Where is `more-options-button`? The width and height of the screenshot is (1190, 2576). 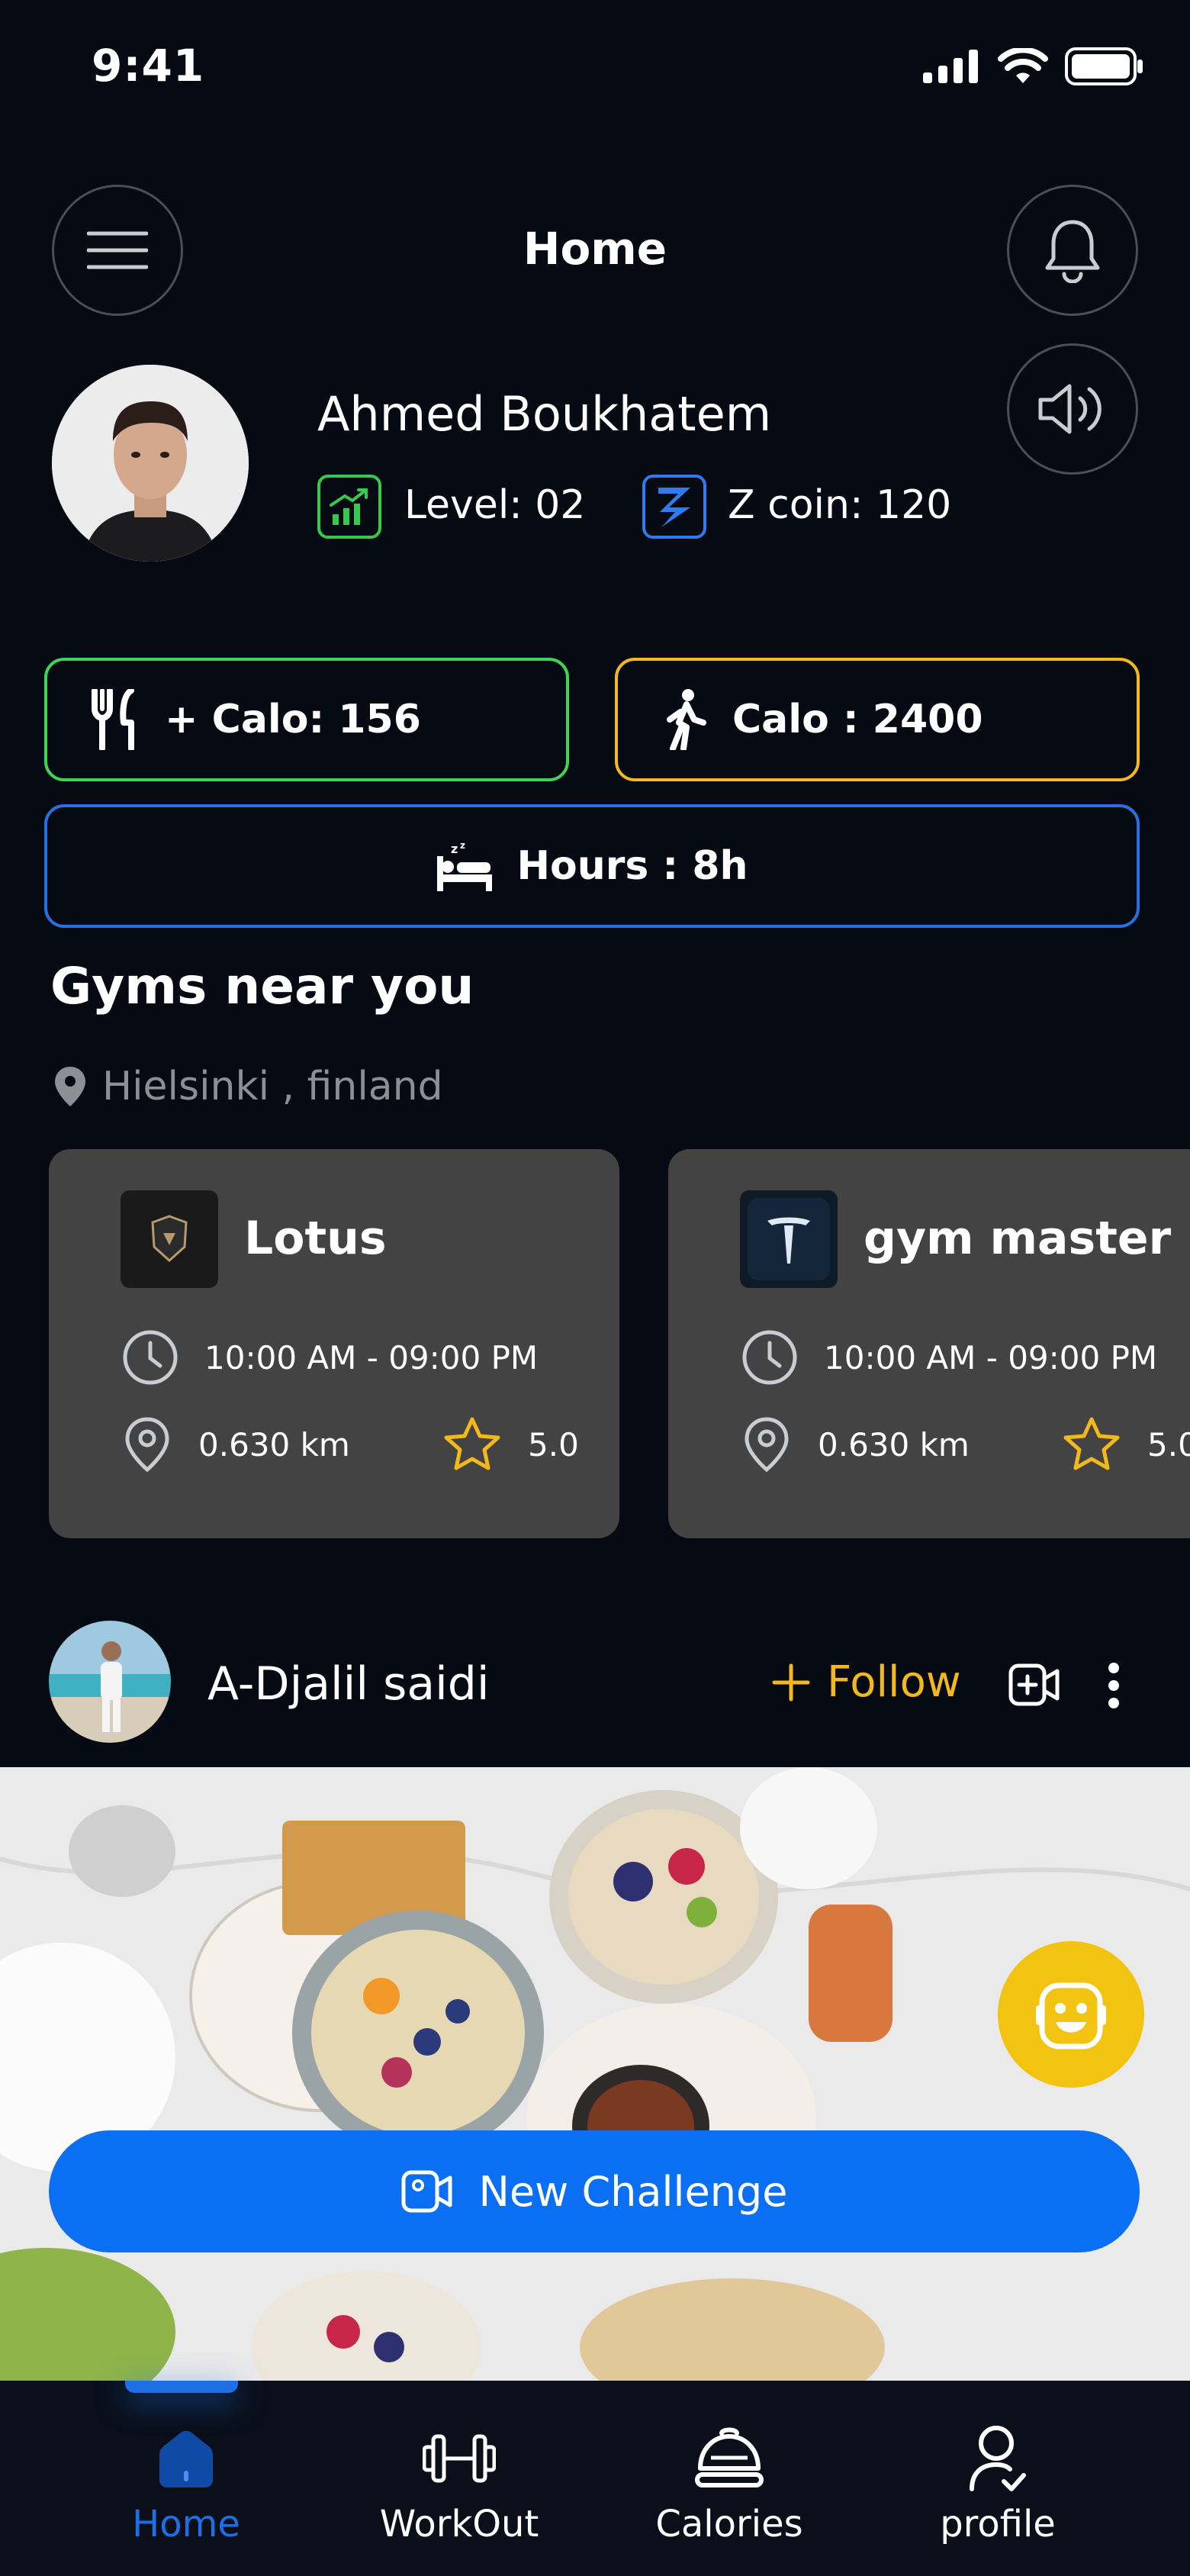 more-options-button is located at coordinates (1113, 1687).